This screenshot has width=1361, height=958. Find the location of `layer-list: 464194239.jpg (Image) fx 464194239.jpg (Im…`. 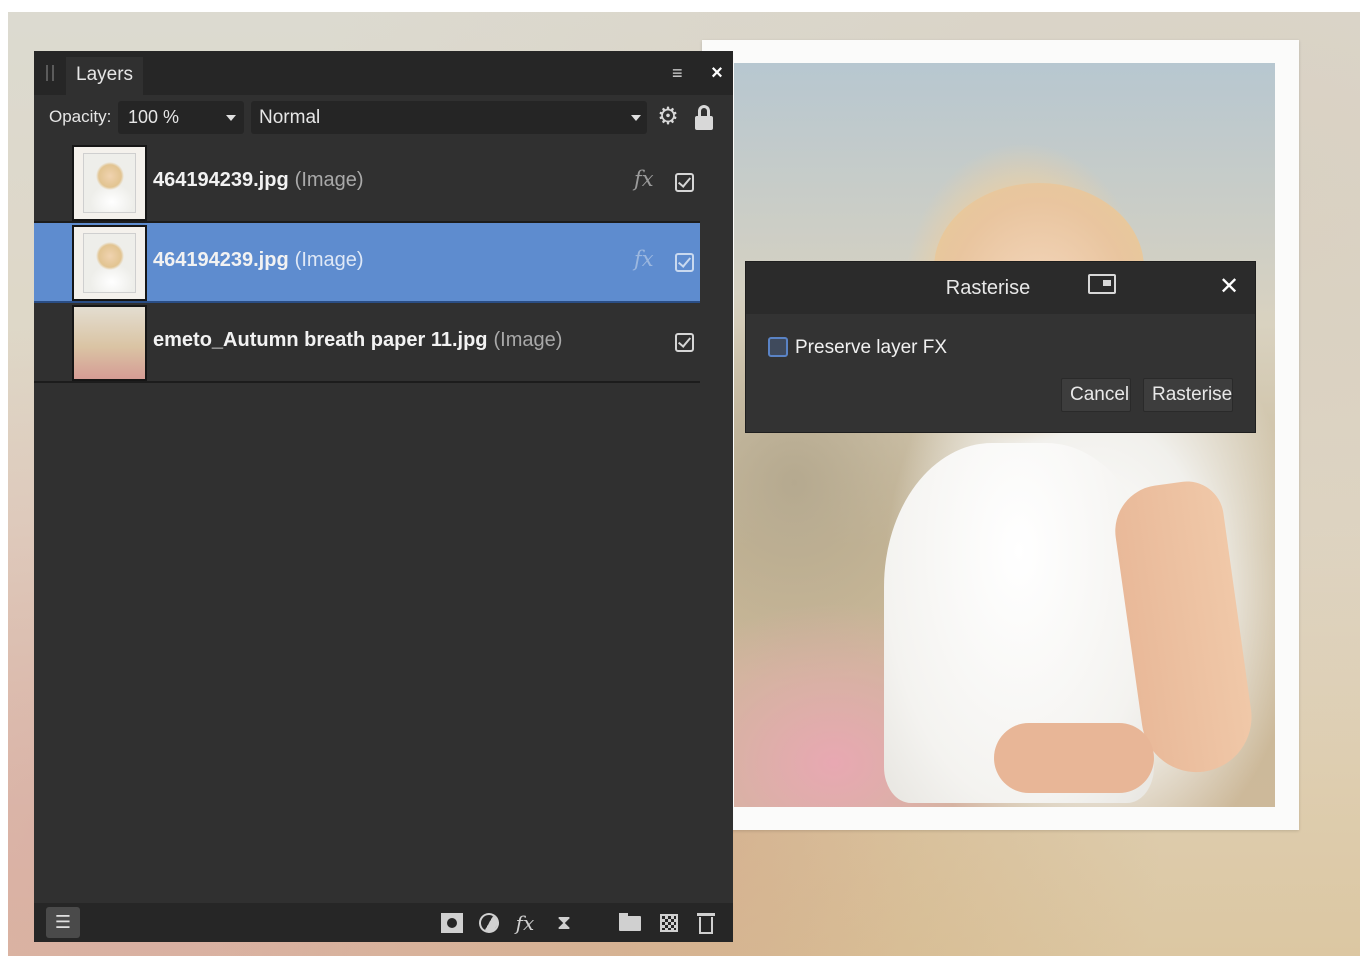

layer-list: 464194239.jpg (Image) fx 464194239.jpg (Im… is located at coordinates (367, 263).